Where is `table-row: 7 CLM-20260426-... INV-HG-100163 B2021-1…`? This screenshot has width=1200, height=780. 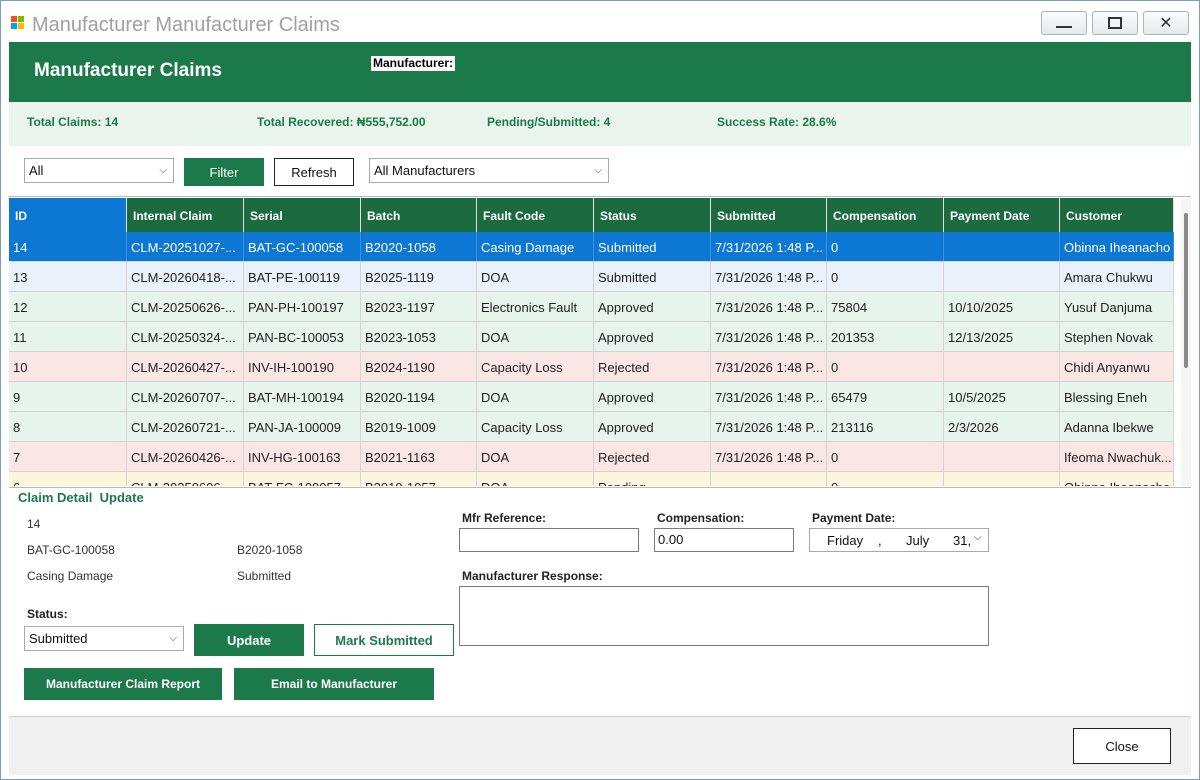
table-row: 7 CLM-20260426-... INV-HG-100163 B2021-1… is located at coordinates (591, 457).